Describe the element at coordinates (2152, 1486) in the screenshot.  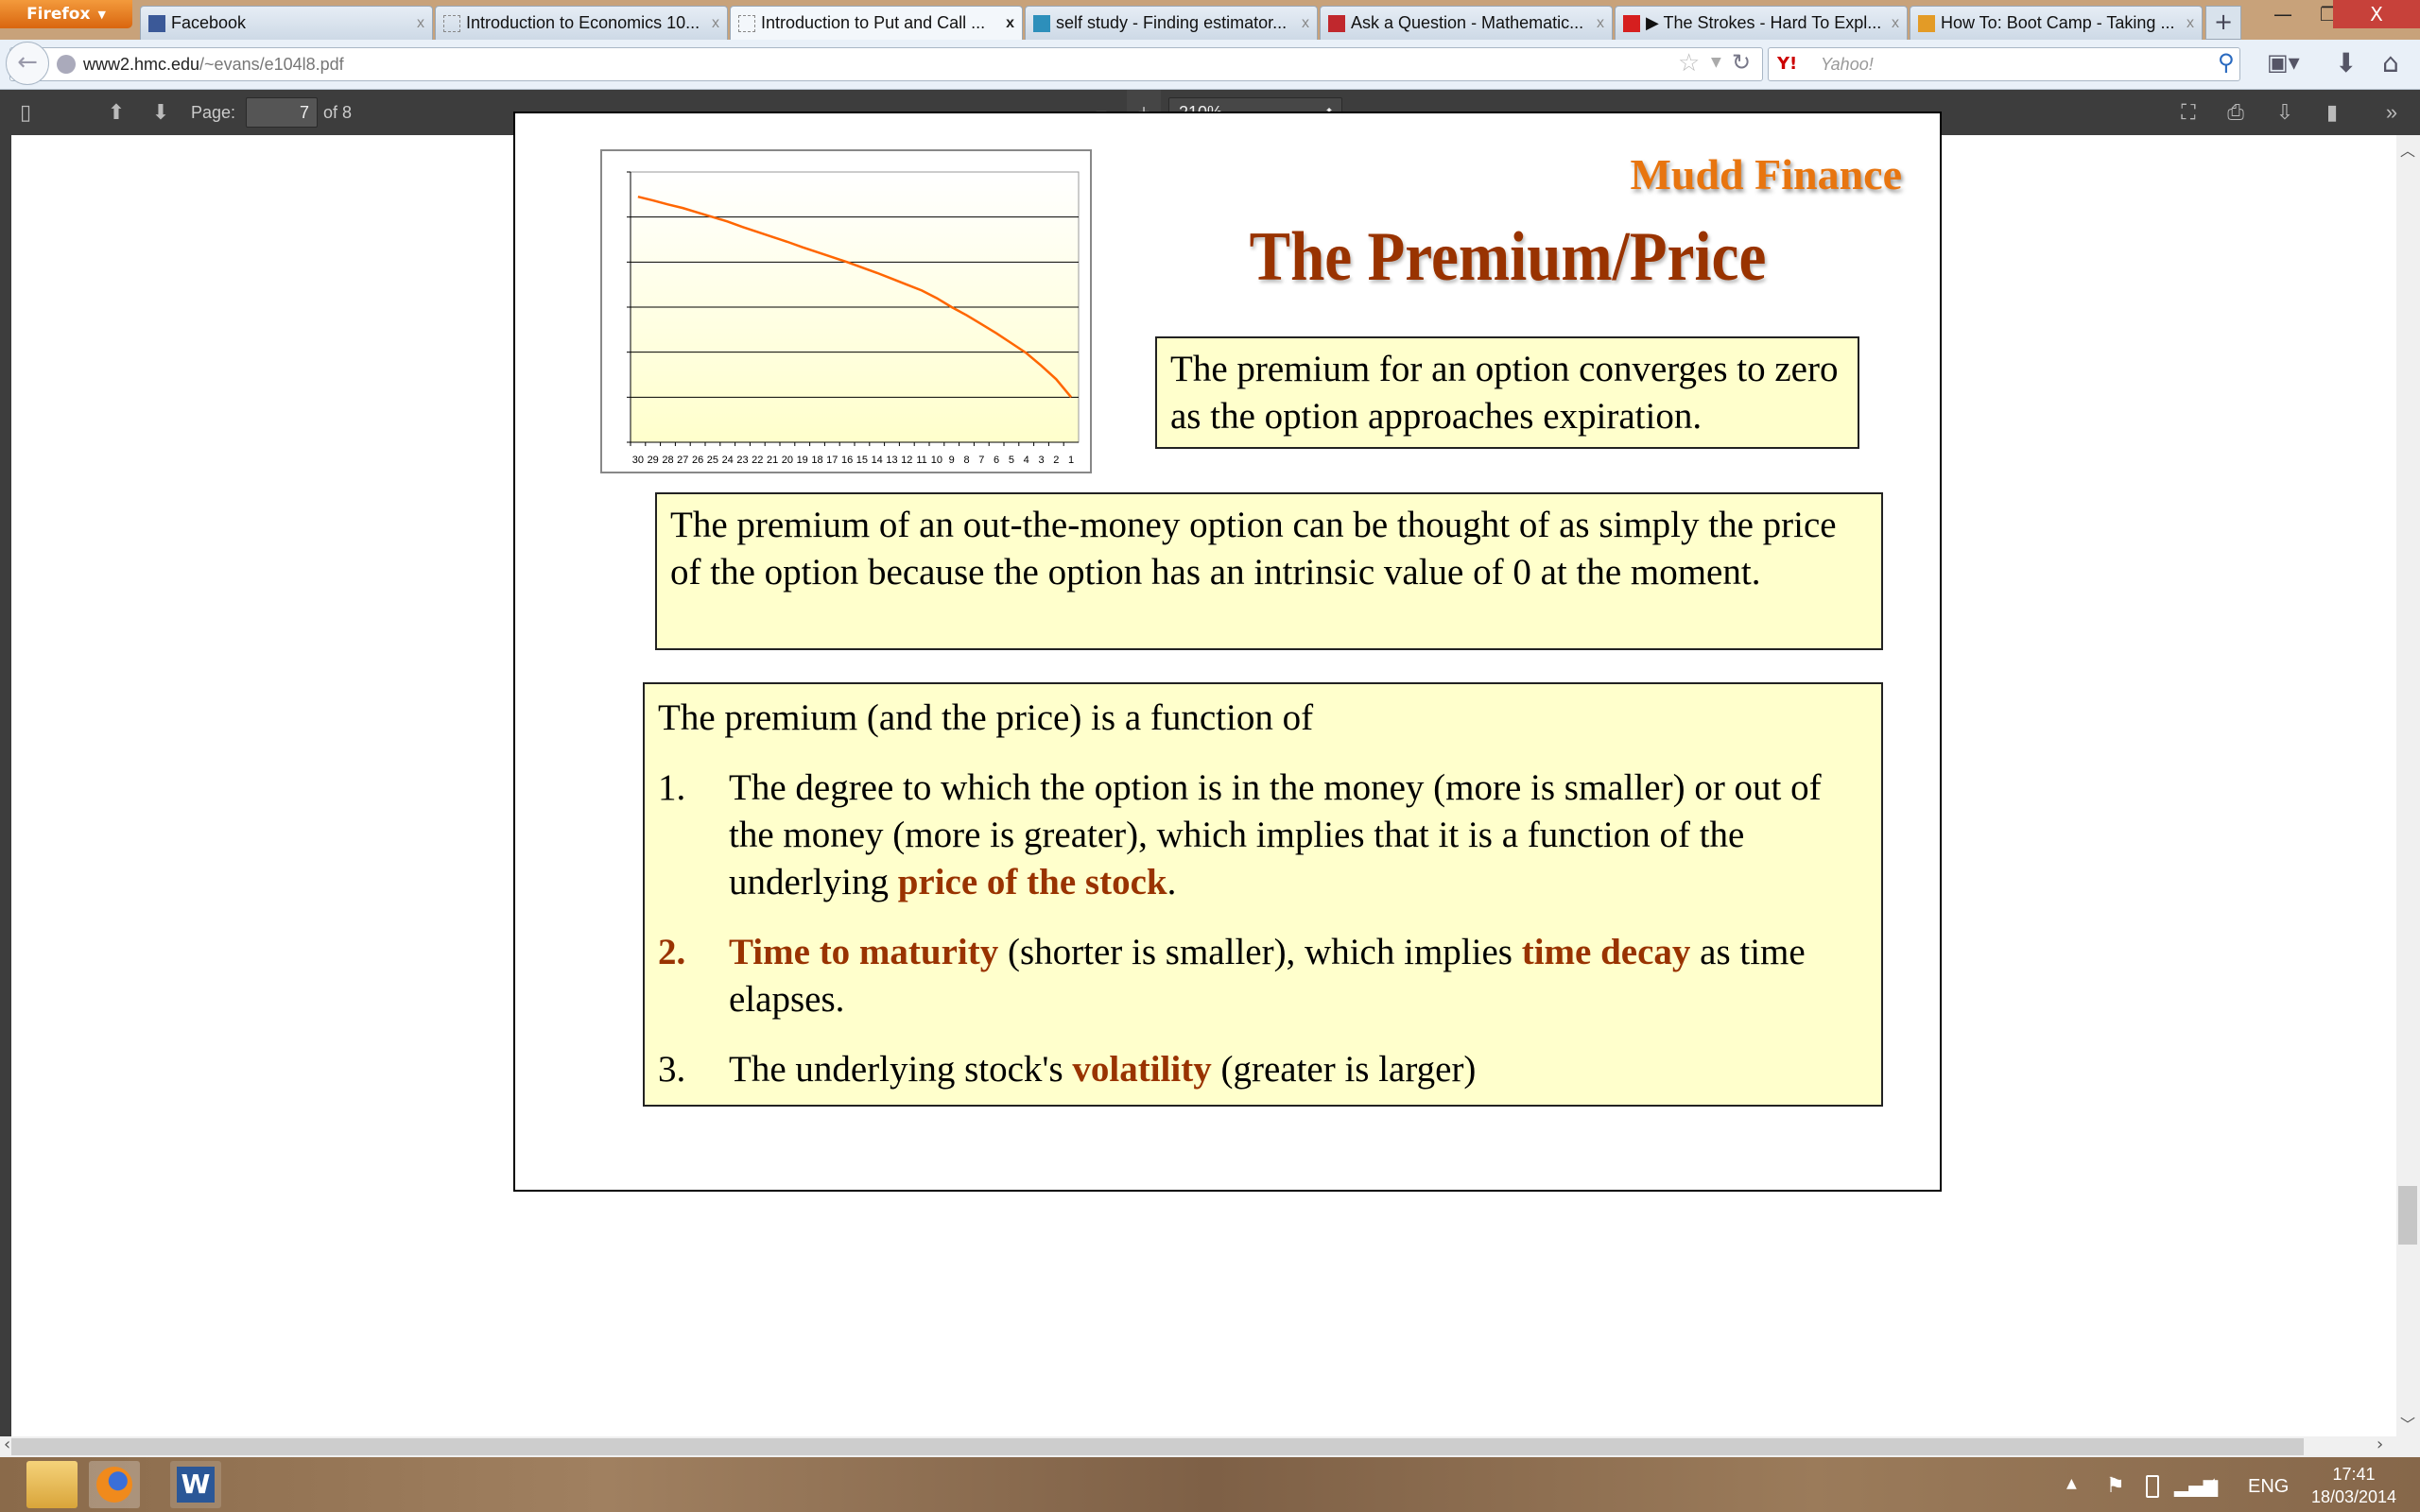
I see `battery-icon` at that location.